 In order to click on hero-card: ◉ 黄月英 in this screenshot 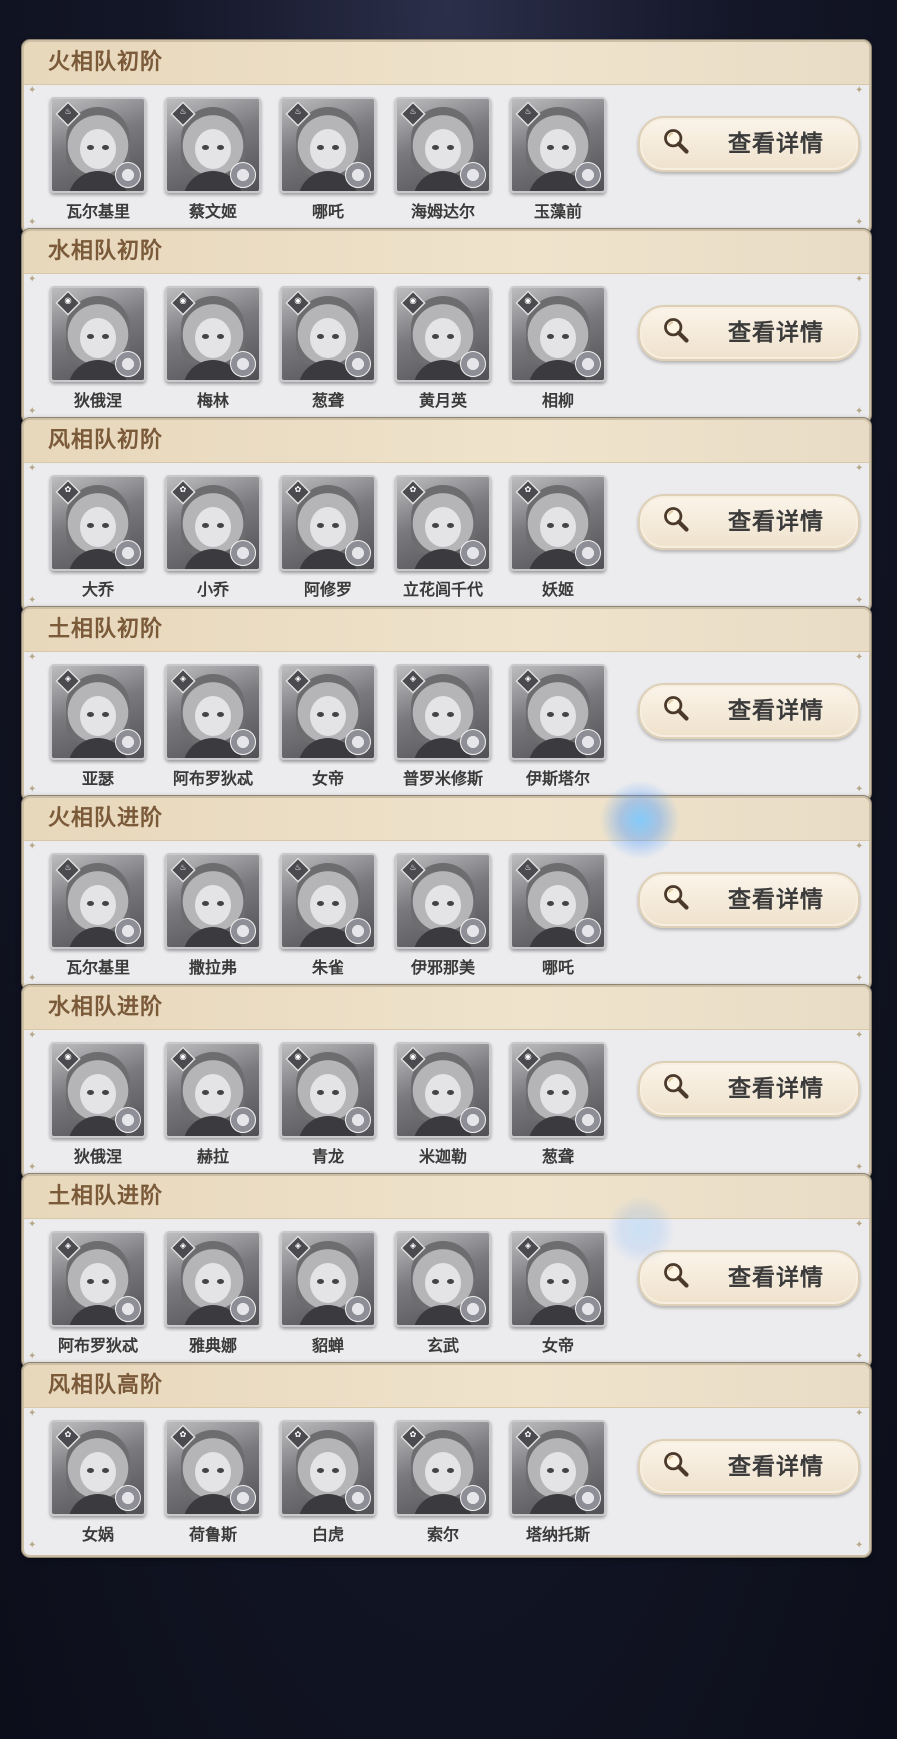, I will do `click(443, 348)`.